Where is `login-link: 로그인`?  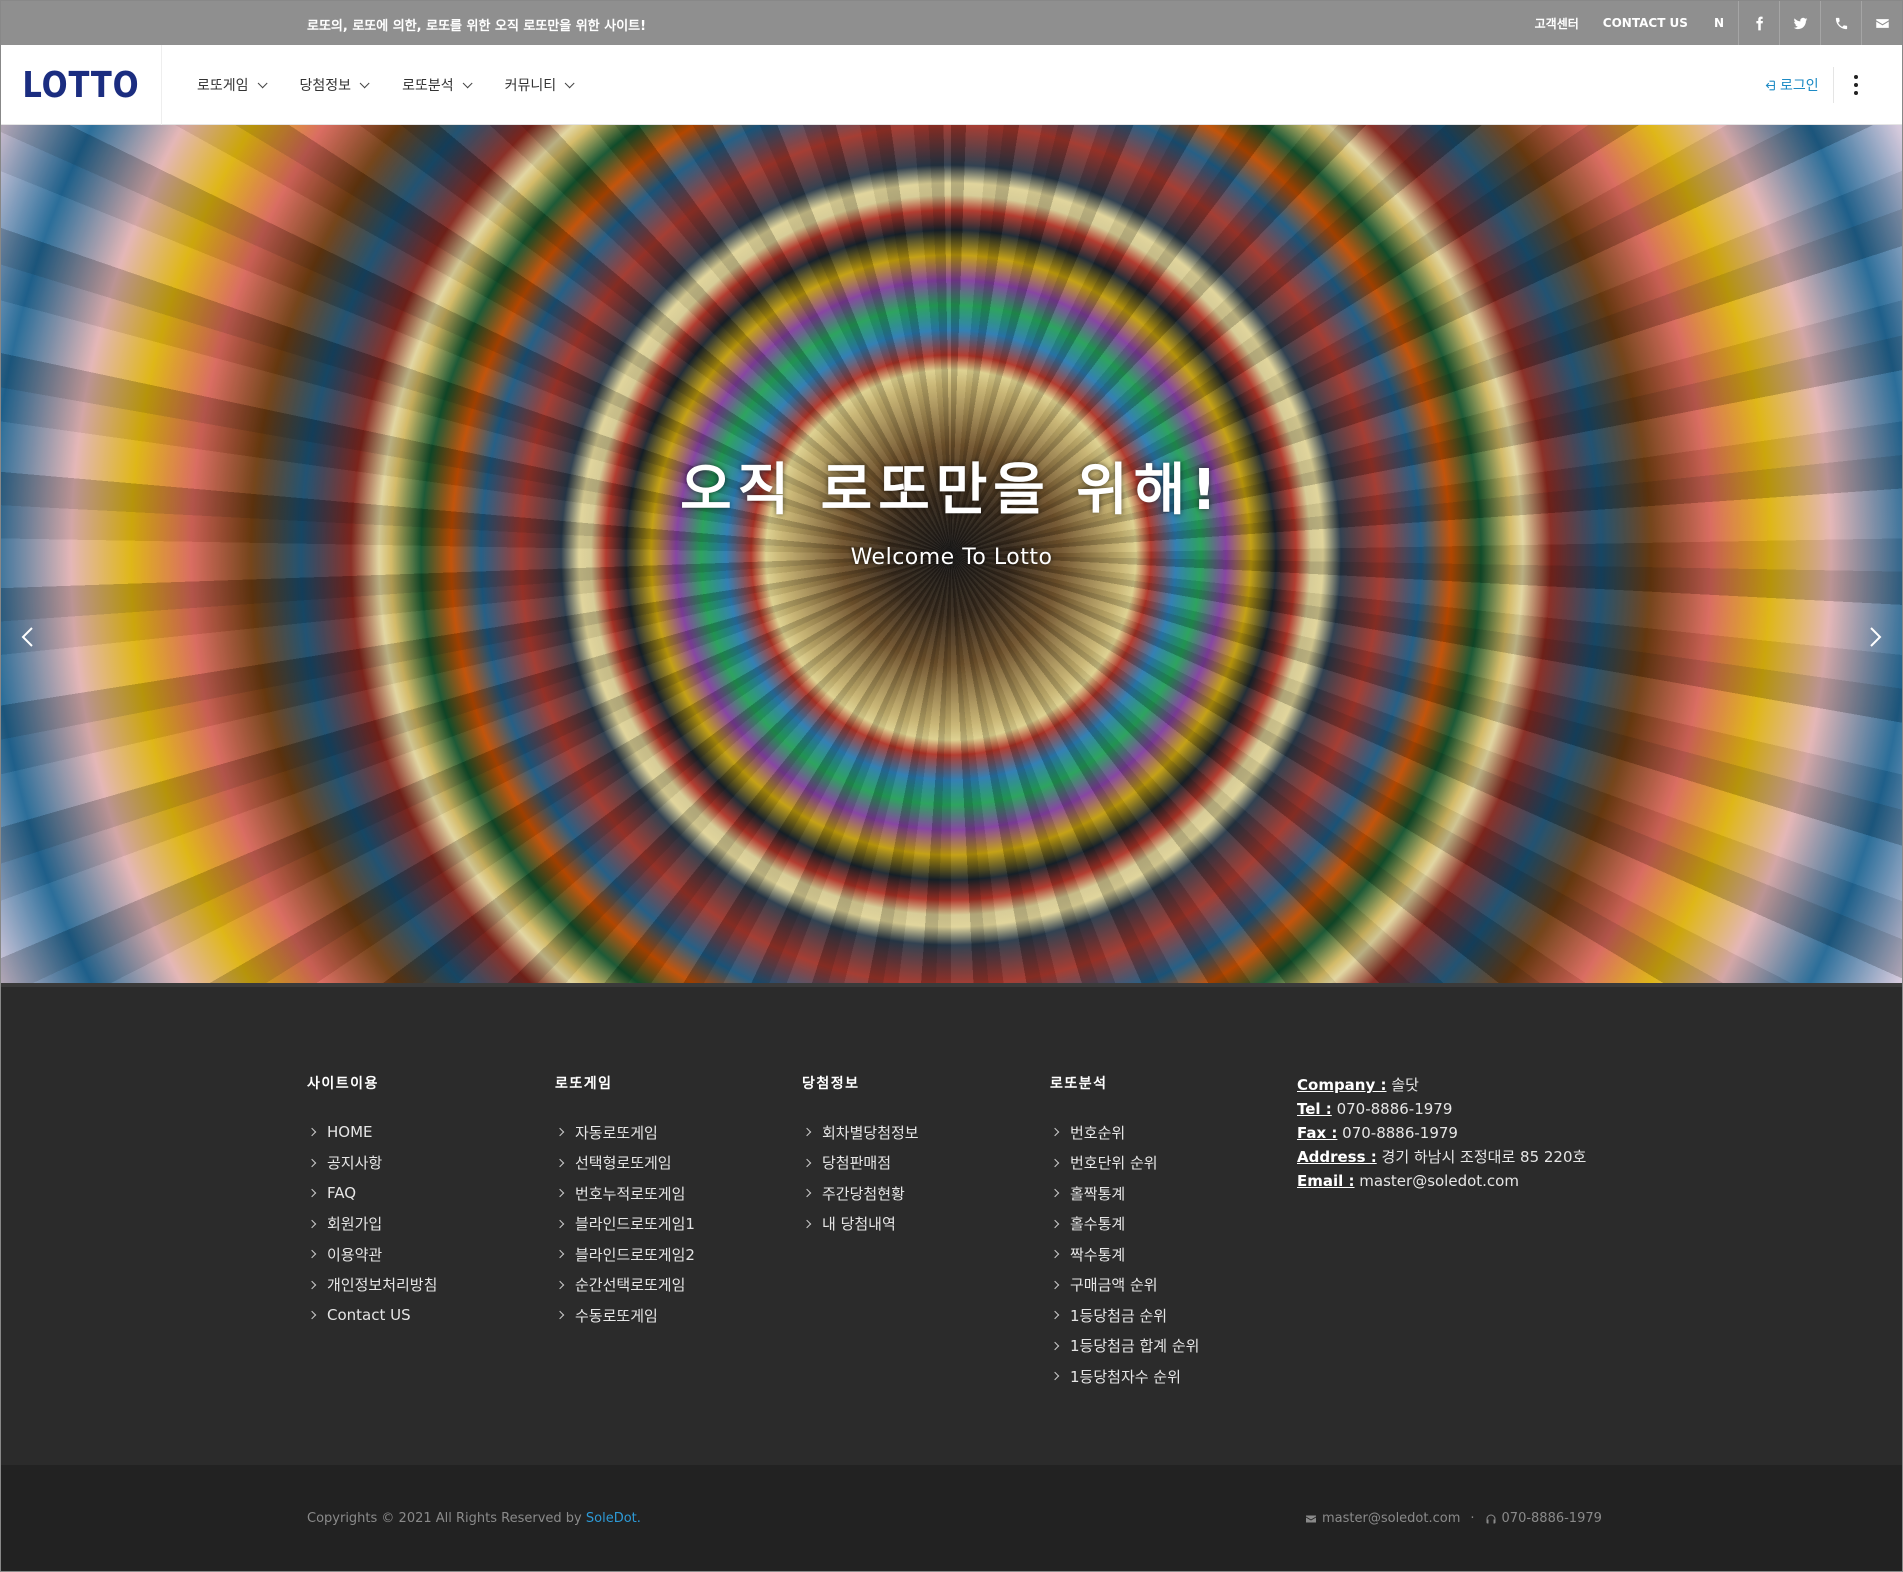 login-link: 로그인 is located at coordinates (1791, 85).